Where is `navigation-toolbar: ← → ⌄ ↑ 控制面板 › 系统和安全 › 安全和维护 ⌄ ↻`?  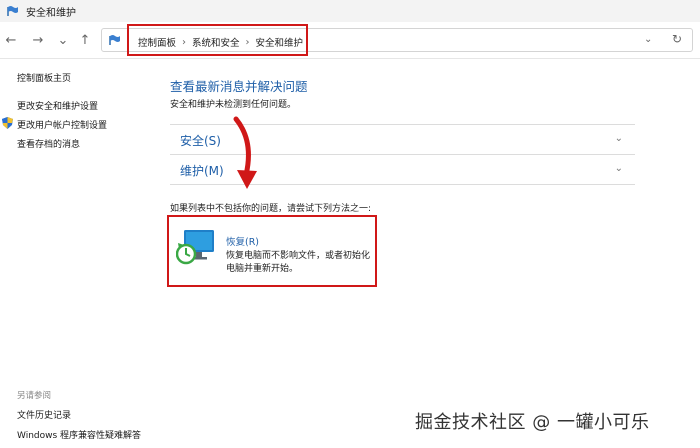 navigation-toolbar: ← → ⌄ ↑ 控制面板 › 系统和安全 › 安全和维护 ⌄ ↻ is located at coordinates (350, 40).